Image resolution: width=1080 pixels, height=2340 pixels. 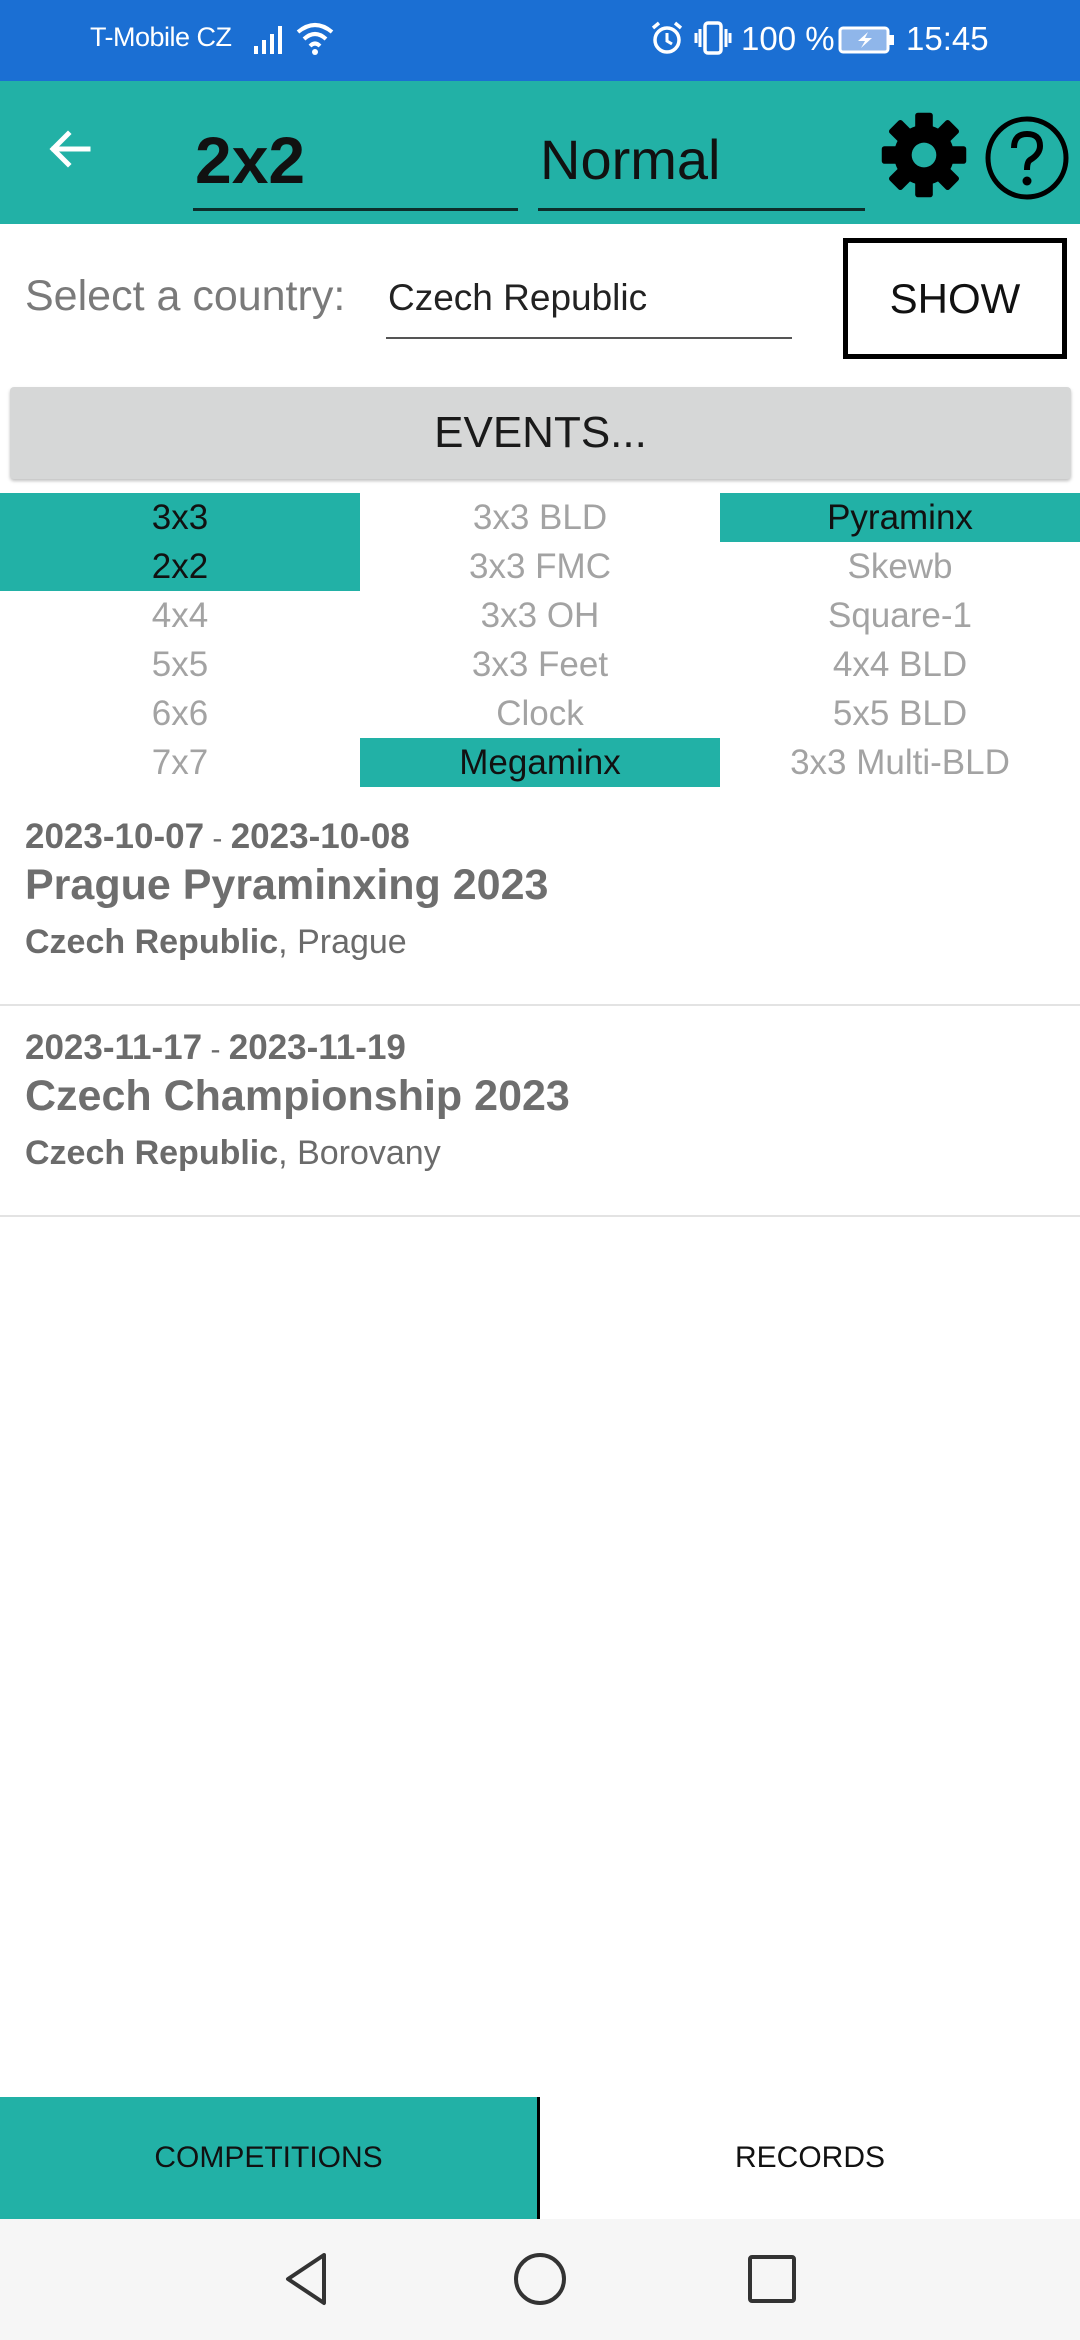 I want to click on country-input: Czech Republic, so click(x=589, y=302).